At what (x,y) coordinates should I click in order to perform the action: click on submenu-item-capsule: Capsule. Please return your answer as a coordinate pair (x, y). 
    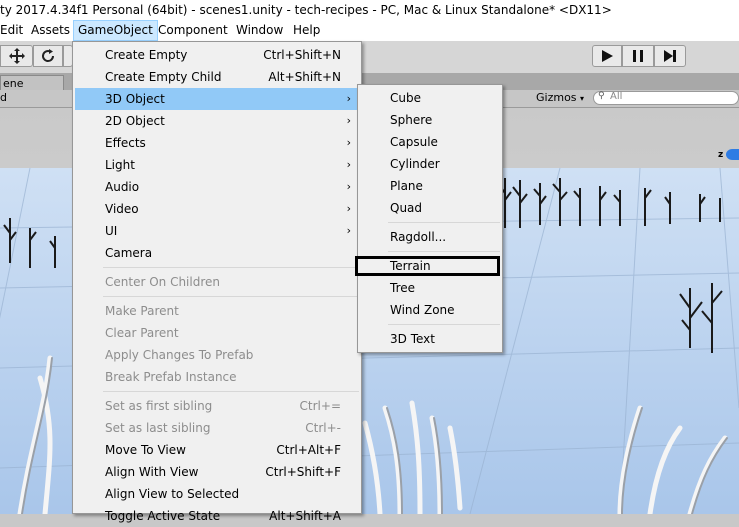
    Looking at the image, I should click on (430, 142).